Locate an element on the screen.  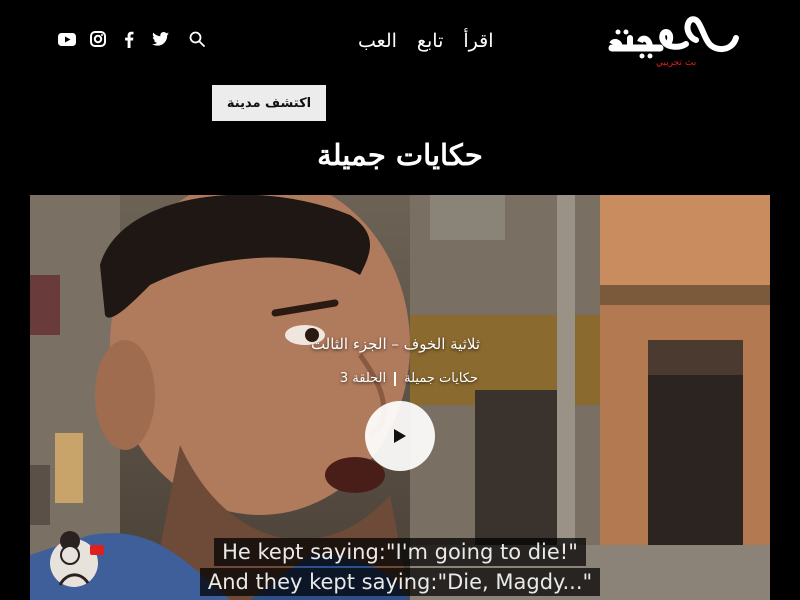
play-button is located at coordinates (400, 436).